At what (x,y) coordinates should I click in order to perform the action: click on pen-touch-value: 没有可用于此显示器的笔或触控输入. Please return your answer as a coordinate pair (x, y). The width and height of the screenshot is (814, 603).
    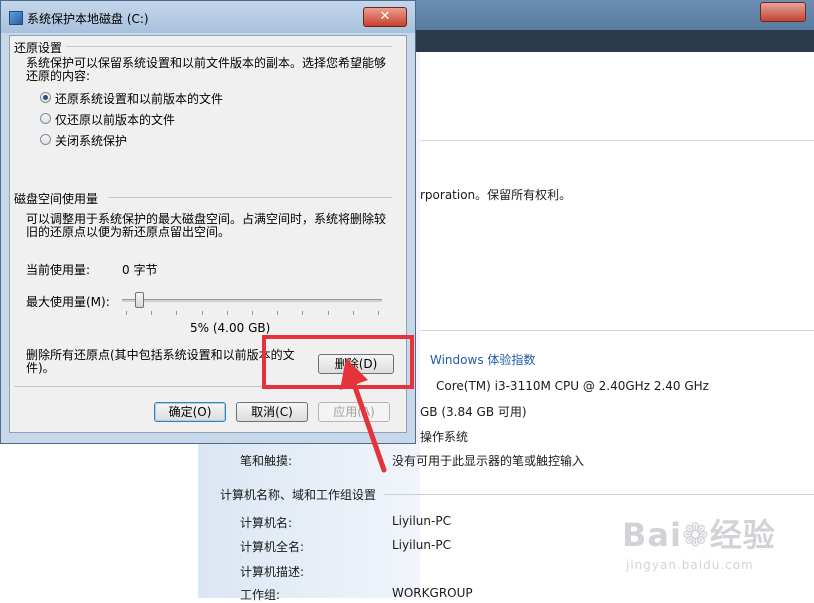
    Looking at the image, I should click on (488, 461).